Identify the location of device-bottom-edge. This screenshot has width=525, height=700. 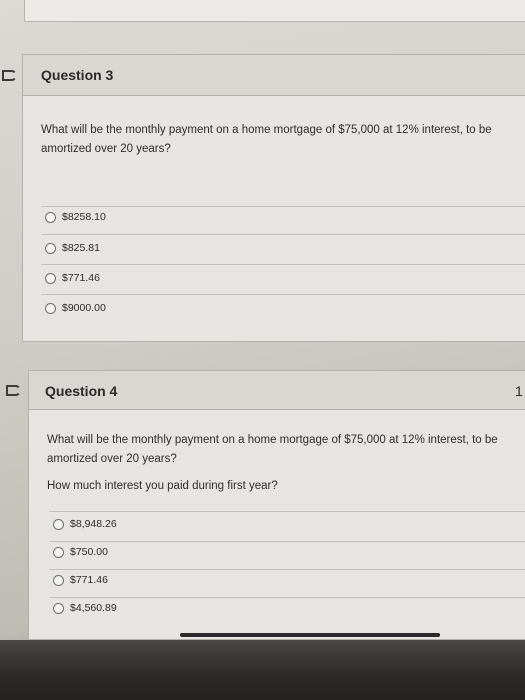
(262, 670).